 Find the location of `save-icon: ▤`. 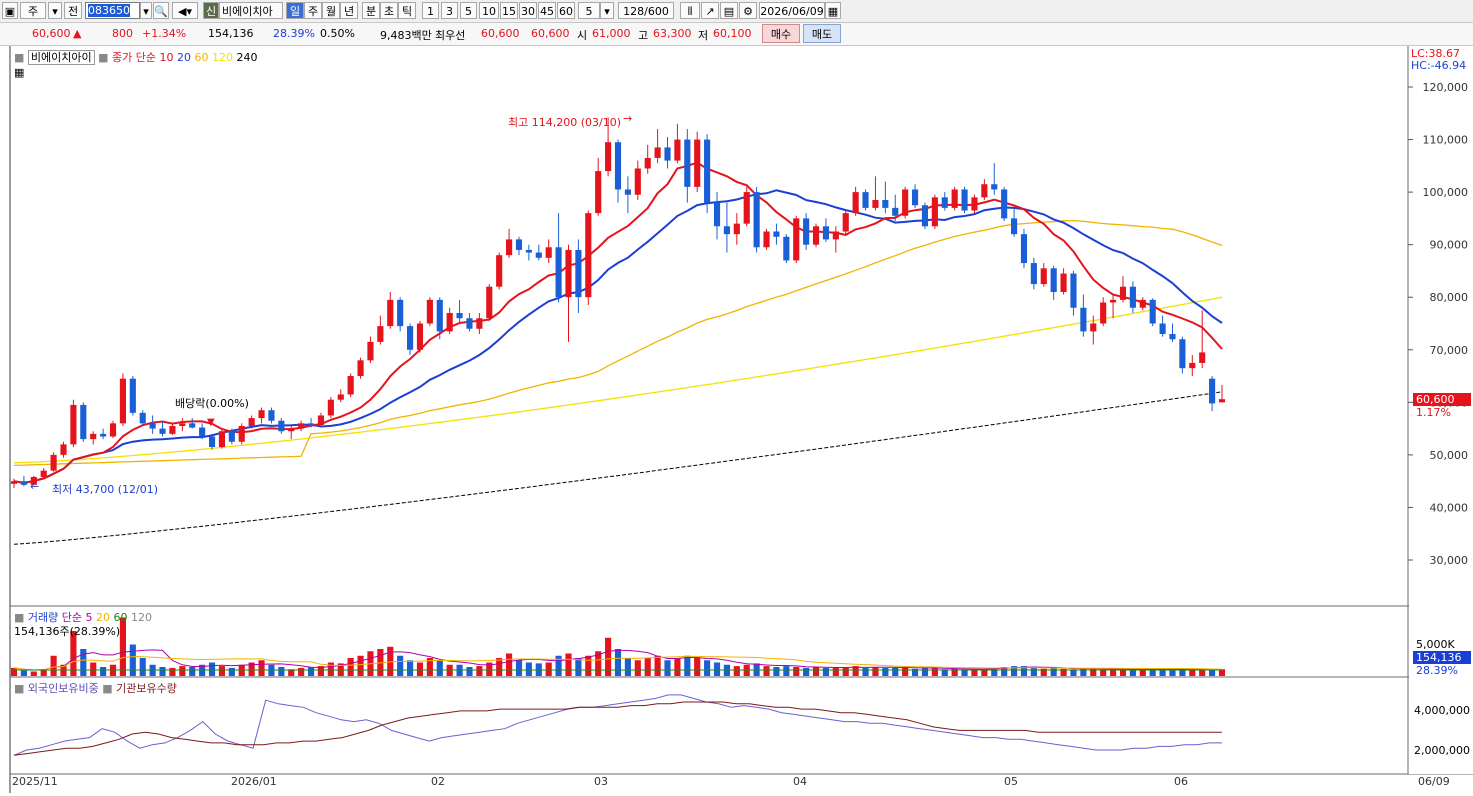

save-icon: ▤ is located at coordinates (729, 10).